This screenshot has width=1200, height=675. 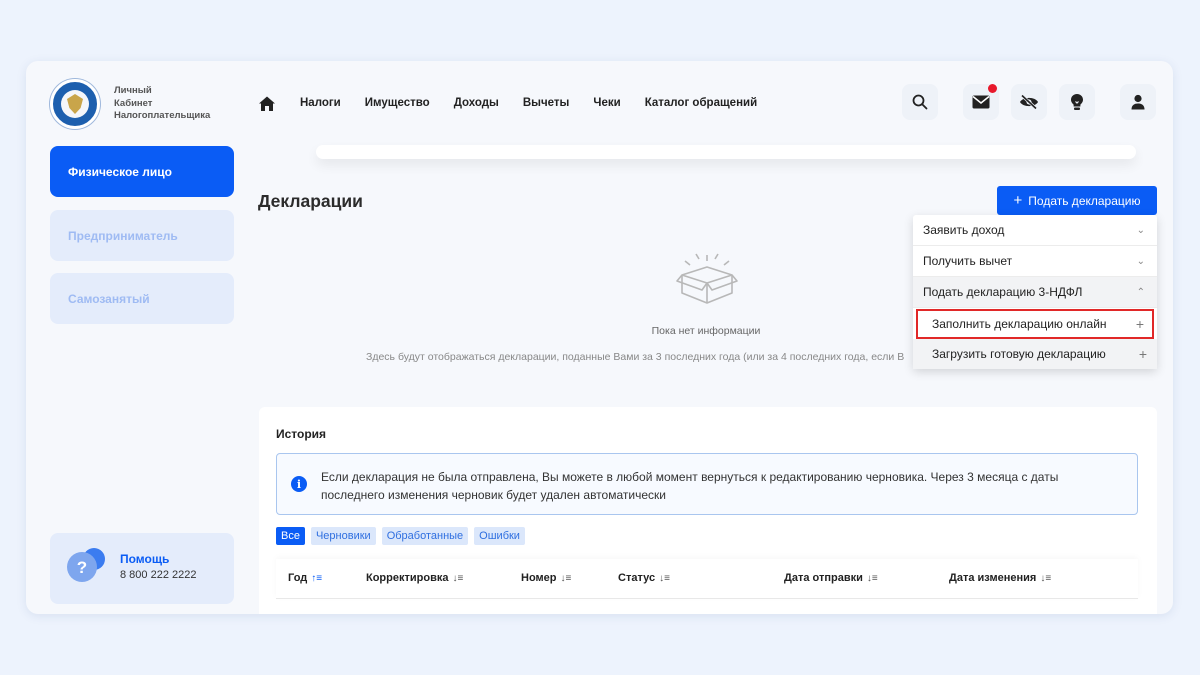 I want to click on search-icon, so click(x=920, y=102).